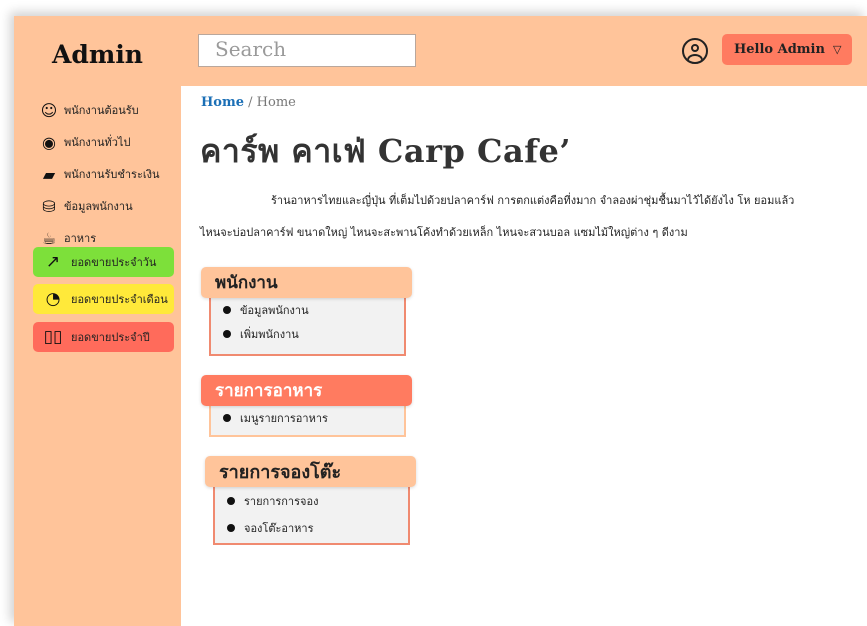 This screenshot has height=626, width=867. Describe the element at coordinates (269, 334) in the screenshot. I see `card-item-label: เพิ่มพนักงาน` at that location.